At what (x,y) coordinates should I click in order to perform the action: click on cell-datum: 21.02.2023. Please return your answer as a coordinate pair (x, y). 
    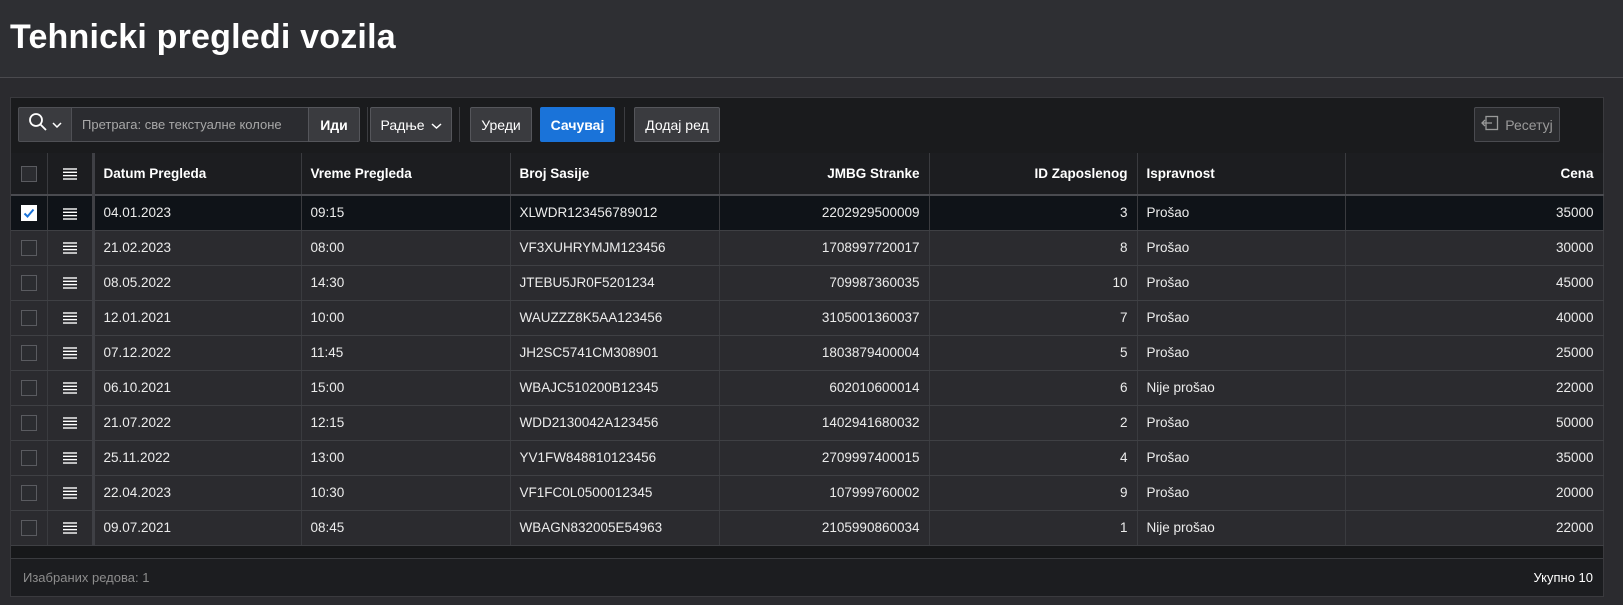
    Looking at the image, I should click on (197, 248).